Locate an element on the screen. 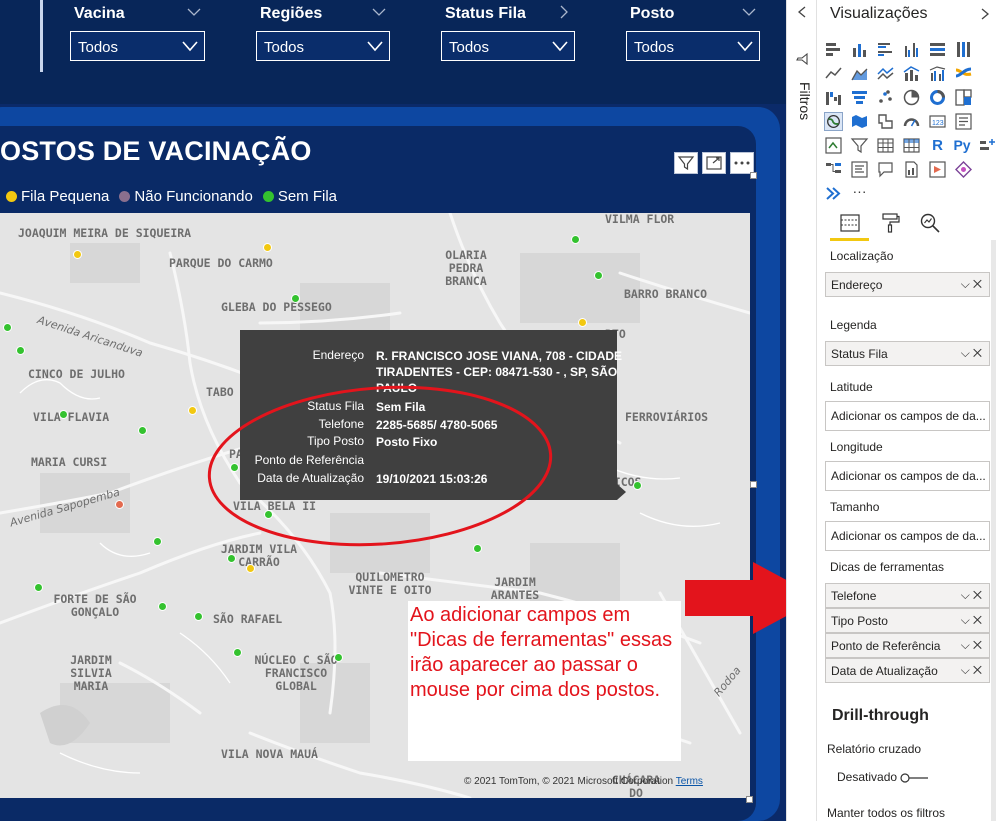 This screenshot has width=998, height=821. funnel-chart-icon is located at coordinates (859, 97).